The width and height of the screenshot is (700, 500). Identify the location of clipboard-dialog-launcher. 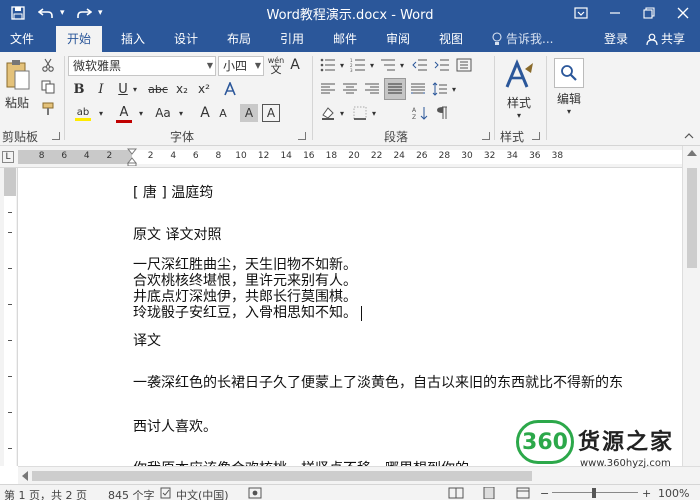
(56, 136).